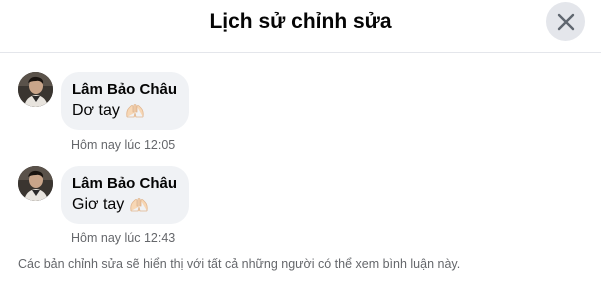 This screenshot has width=601, height=281. I want to click on comment-text: Dơ tay, so click(124, 111).